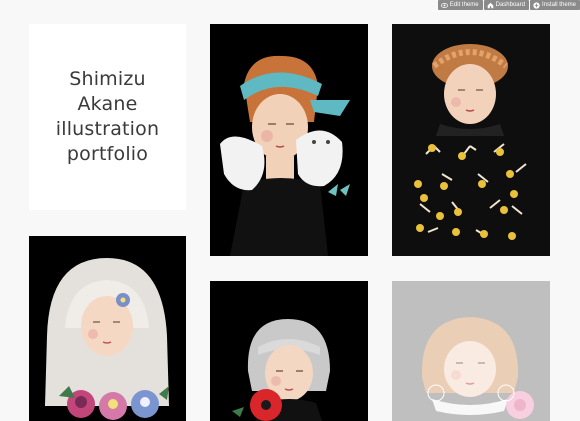  I want to click on install-theme-label: Install theme, so click(558, 5).